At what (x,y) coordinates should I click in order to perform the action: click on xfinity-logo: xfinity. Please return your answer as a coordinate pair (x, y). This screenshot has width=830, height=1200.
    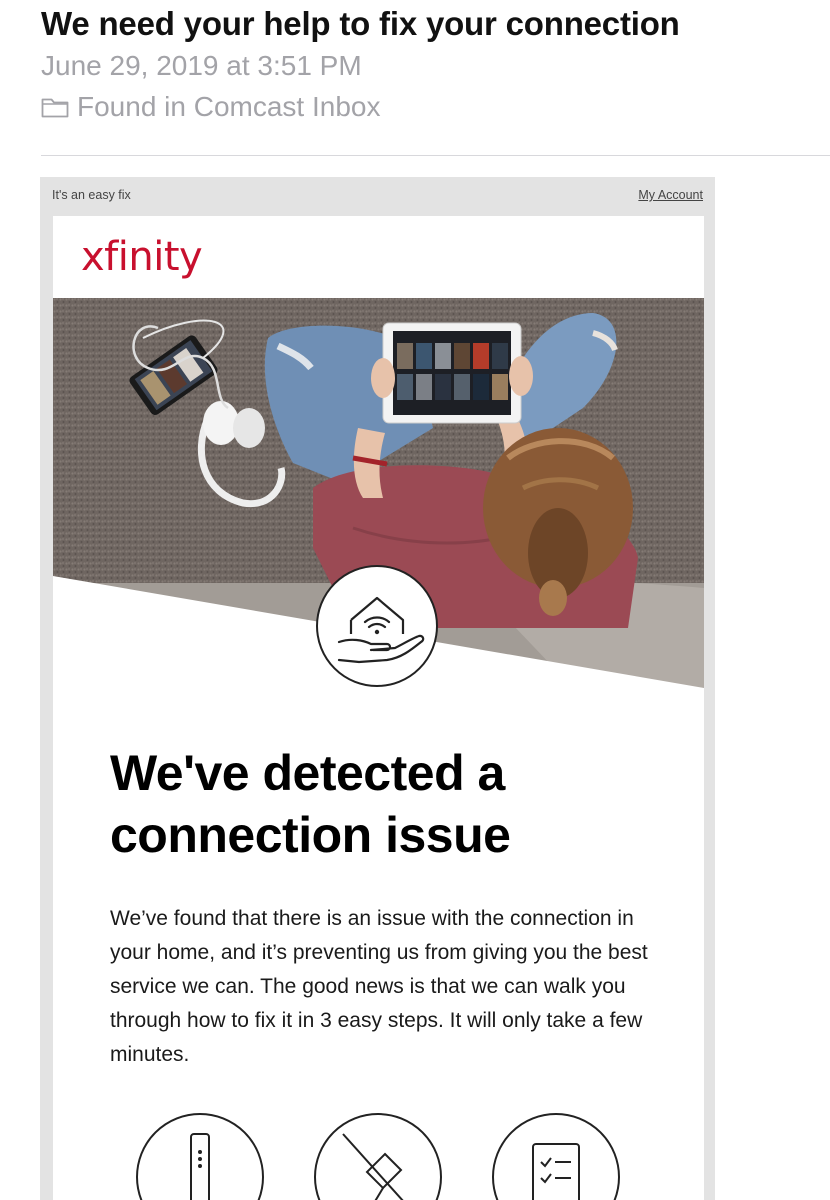
    Looking at the image, I should click on (142, 257).